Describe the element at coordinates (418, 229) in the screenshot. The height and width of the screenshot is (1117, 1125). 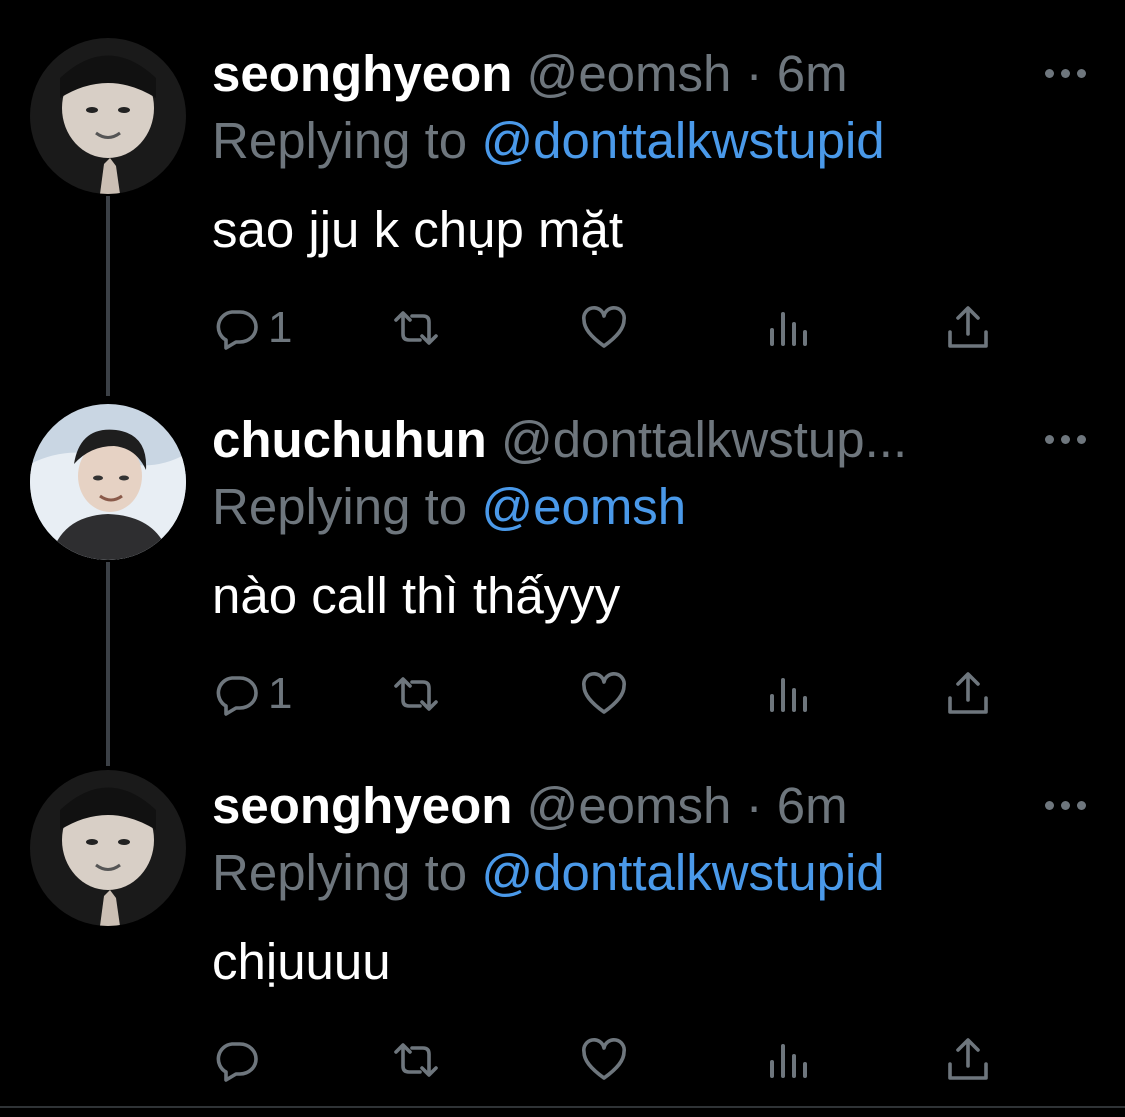
I see `tweet-text: sao jju k chụp mặt` at that location.